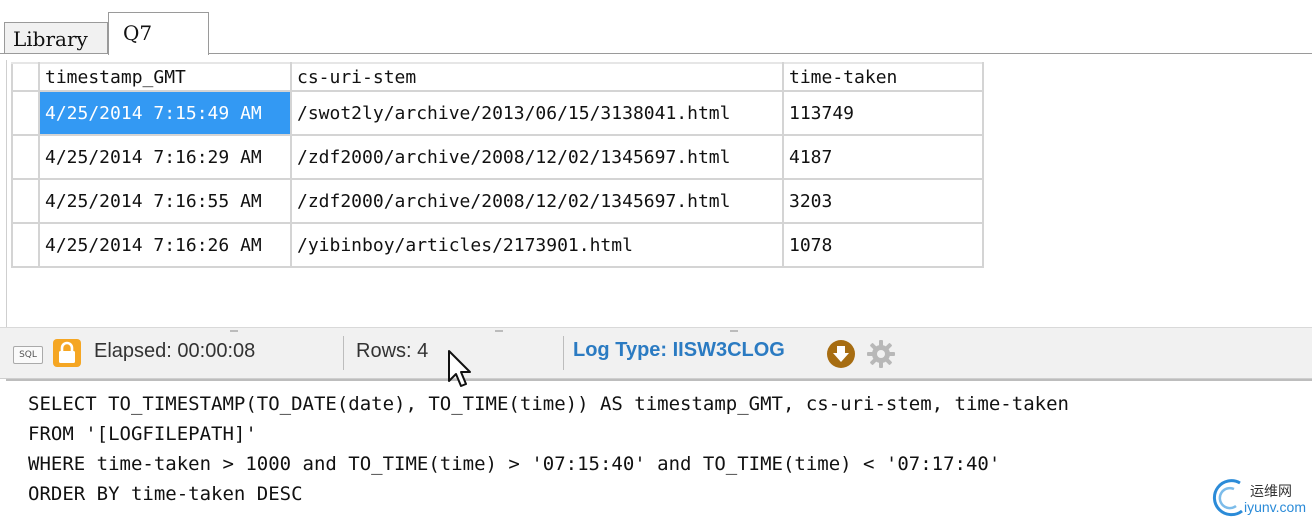  What do you see at coordinates (165, 494) in the screenshot?
I see `query-line: ORDER BY time-taken DESC` at bounding box center [165, 494].